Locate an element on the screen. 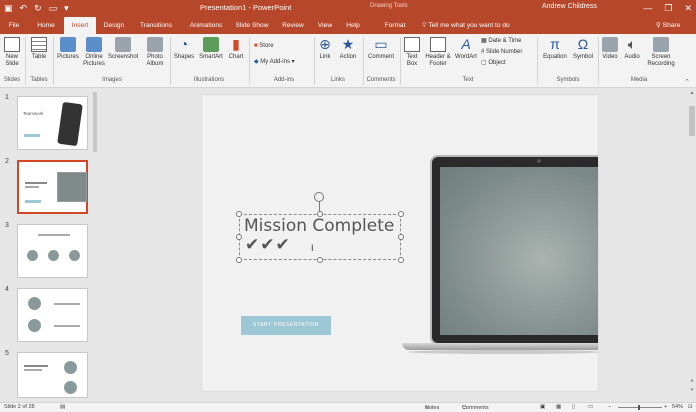  new-slide-label: New Slide is located at coordinates (12, 60).